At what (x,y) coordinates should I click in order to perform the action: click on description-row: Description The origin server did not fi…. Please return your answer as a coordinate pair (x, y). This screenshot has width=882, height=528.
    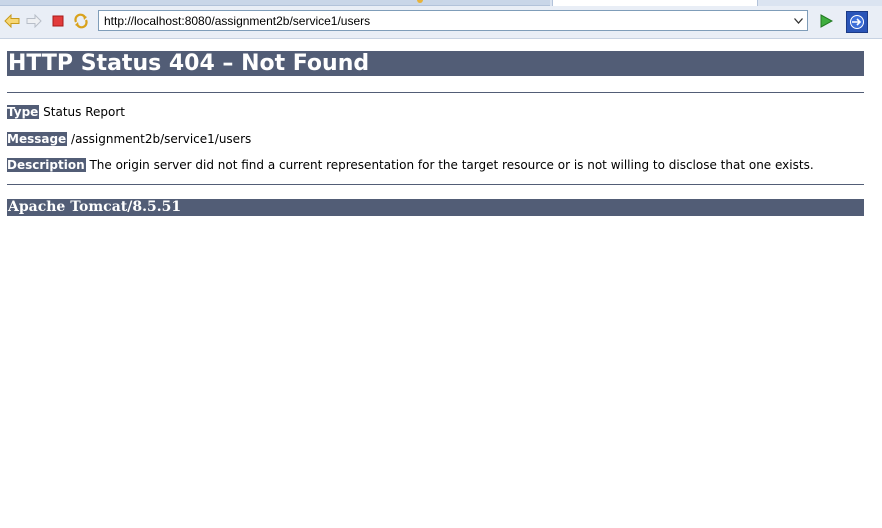
    Looking at the image, I should click on (410, 165).